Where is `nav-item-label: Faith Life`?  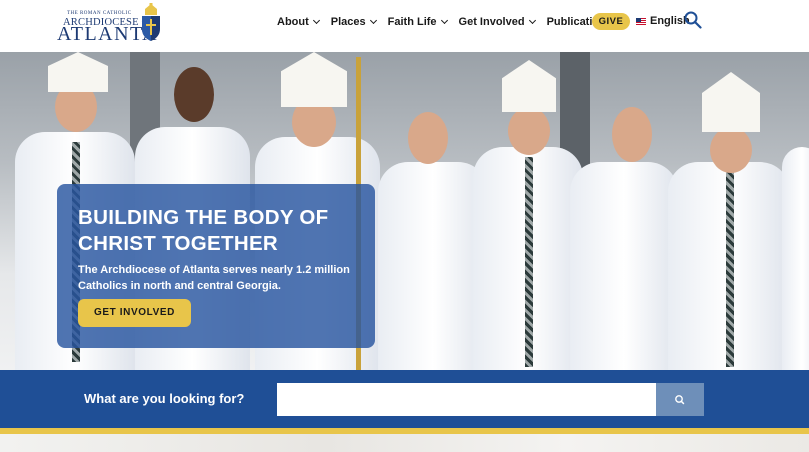
nav-item-label: Faith Life is located at coordinates (412, 22).